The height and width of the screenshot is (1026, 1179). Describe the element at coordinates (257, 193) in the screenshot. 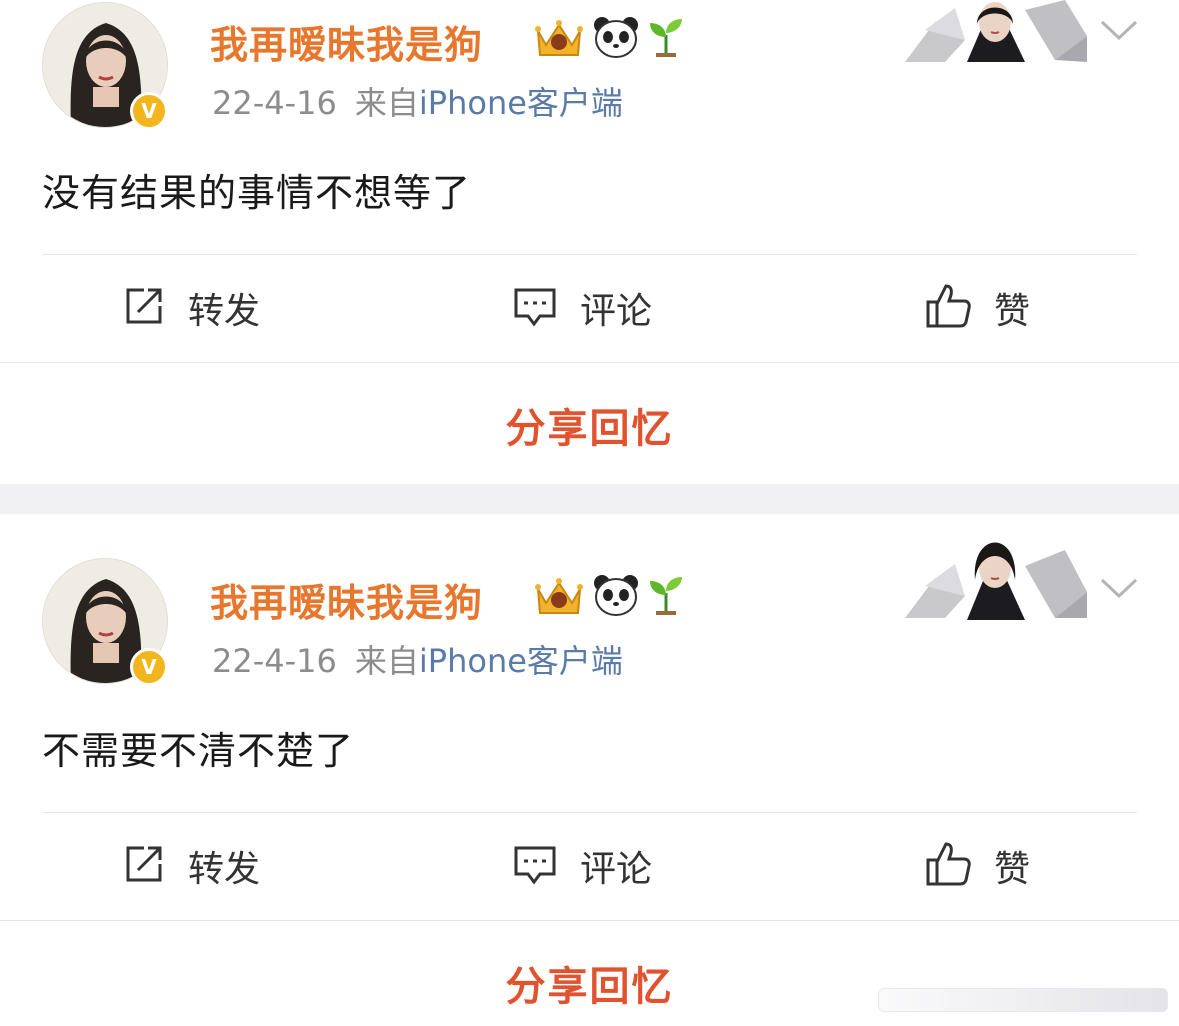

I see `post-text: 没有结果的事情不想等了` at that location.